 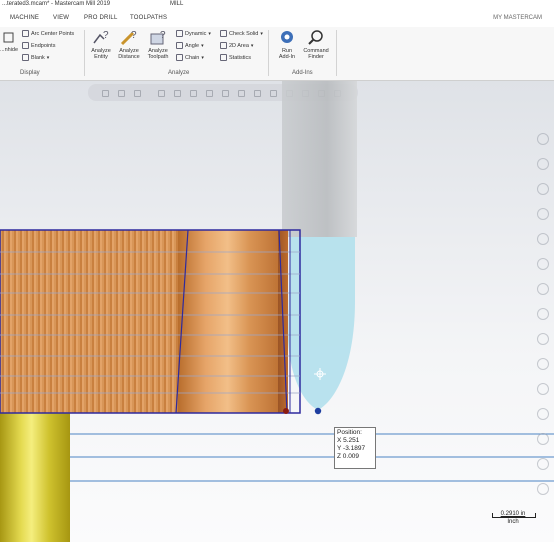 What do you see at coordinates (312, 457) in the screenshot?
I see `chain-lines` at bounding box center [312, 457].